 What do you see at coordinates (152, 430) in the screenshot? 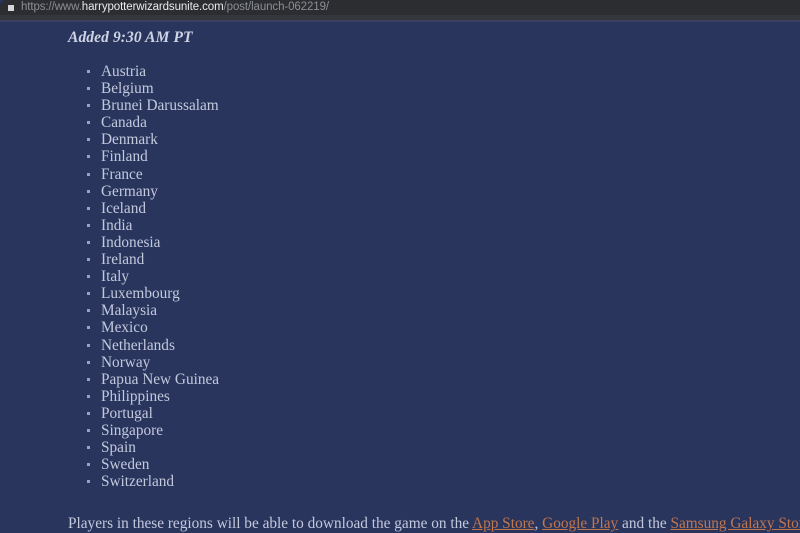
I see `list-item: Singapore` at bounding box center [152, 430].